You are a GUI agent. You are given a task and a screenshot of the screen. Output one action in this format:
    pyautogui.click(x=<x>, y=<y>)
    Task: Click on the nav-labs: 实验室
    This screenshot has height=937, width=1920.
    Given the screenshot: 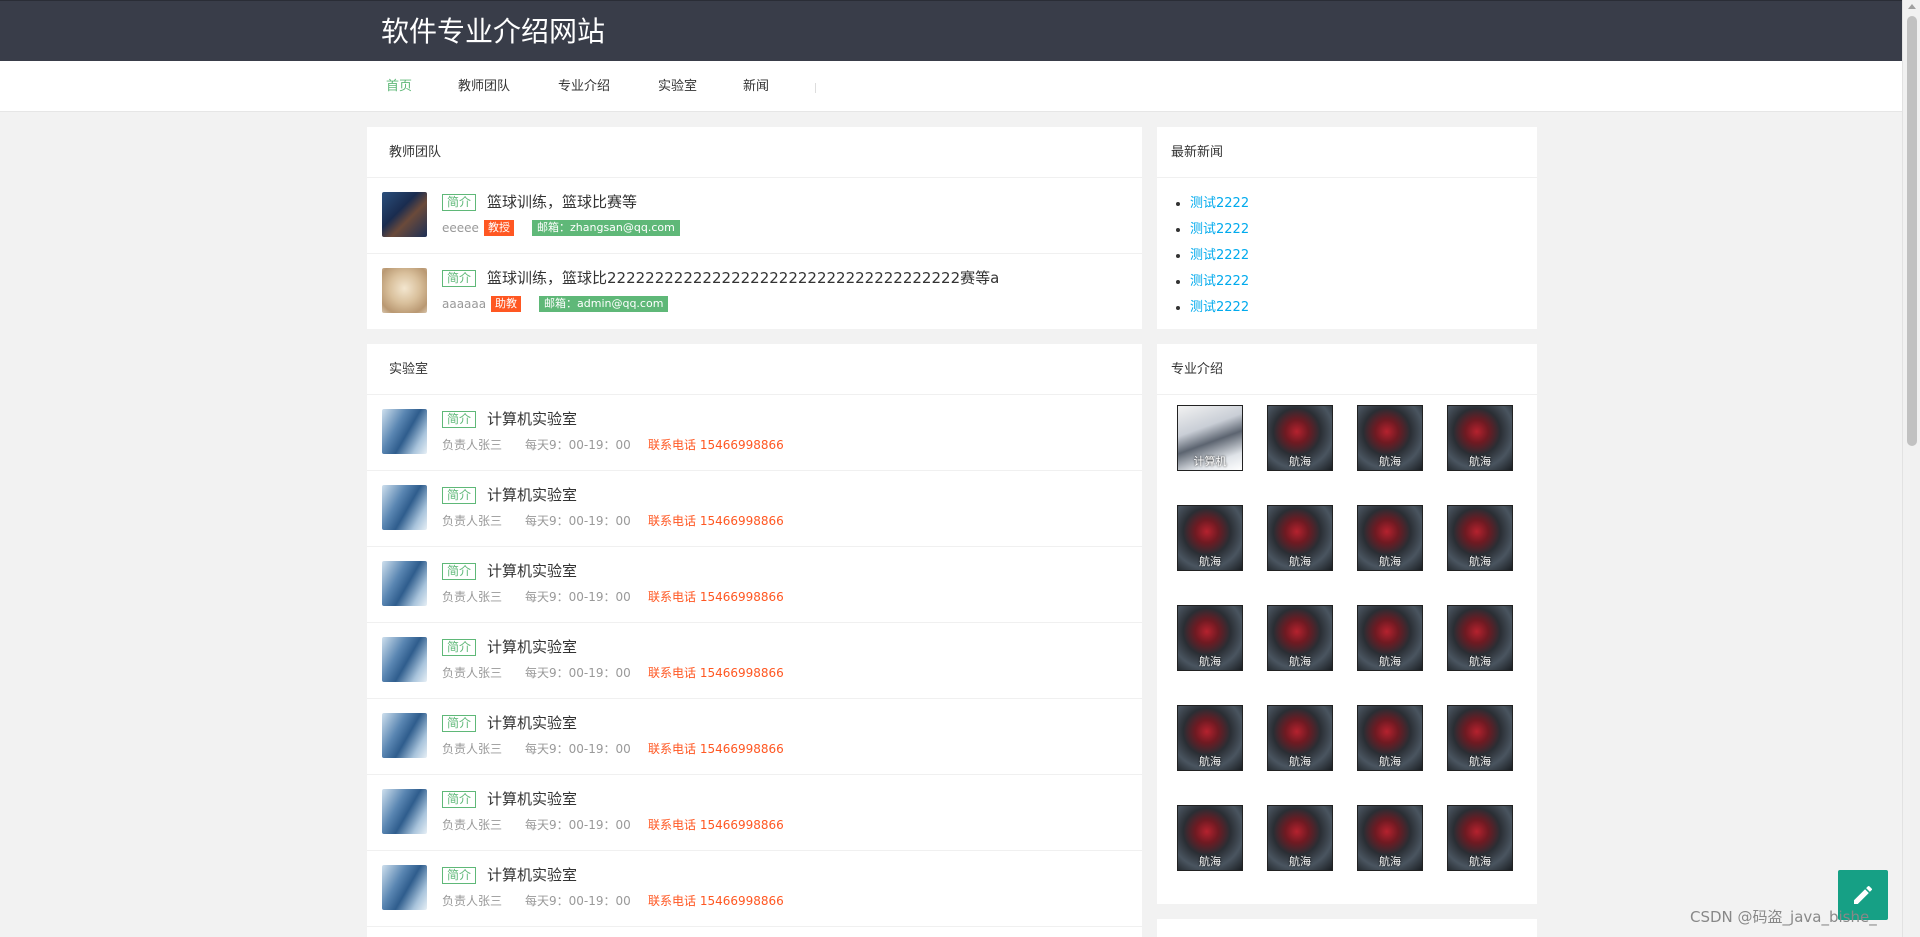 What is the action you would take?
    pyautogui.click(x=677, y=87)
    